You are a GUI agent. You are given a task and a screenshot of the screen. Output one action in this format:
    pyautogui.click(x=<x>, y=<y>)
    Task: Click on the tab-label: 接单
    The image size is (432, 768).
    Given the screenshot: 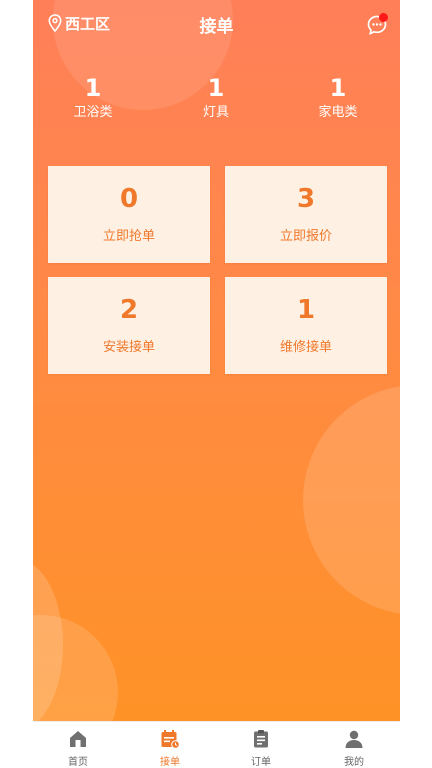 What is the action you would take?
    pyautogui.click(x=170, y=762)
    